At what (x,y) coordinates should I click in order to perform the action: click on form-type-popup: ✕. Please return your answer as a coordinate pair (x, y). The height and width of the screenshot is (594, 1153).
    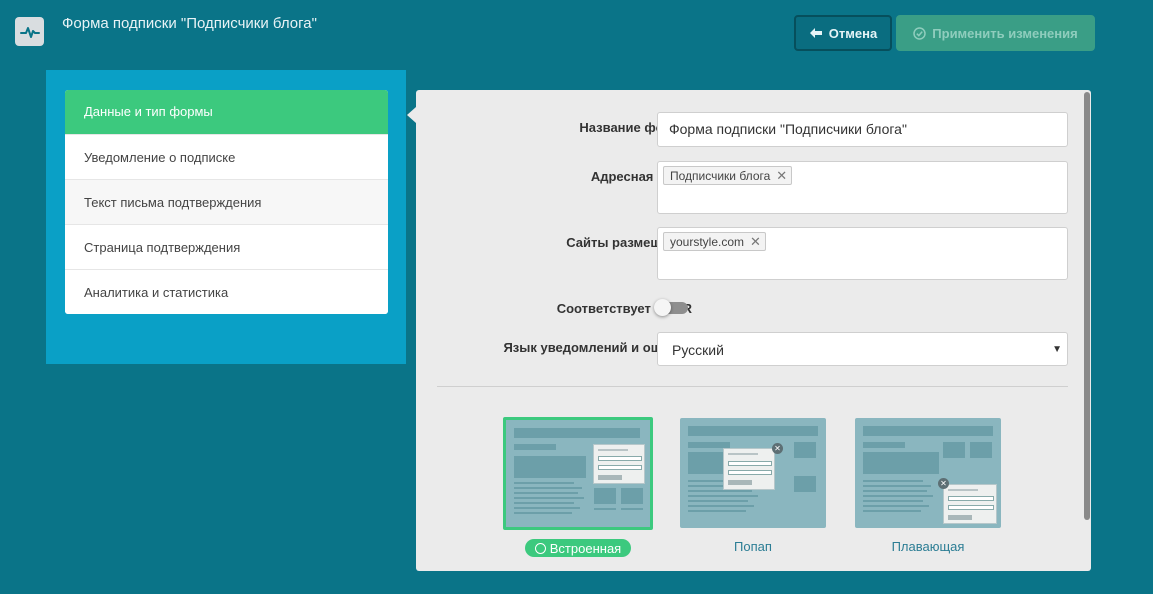
    Looking at the image, I should click on (753, 473).